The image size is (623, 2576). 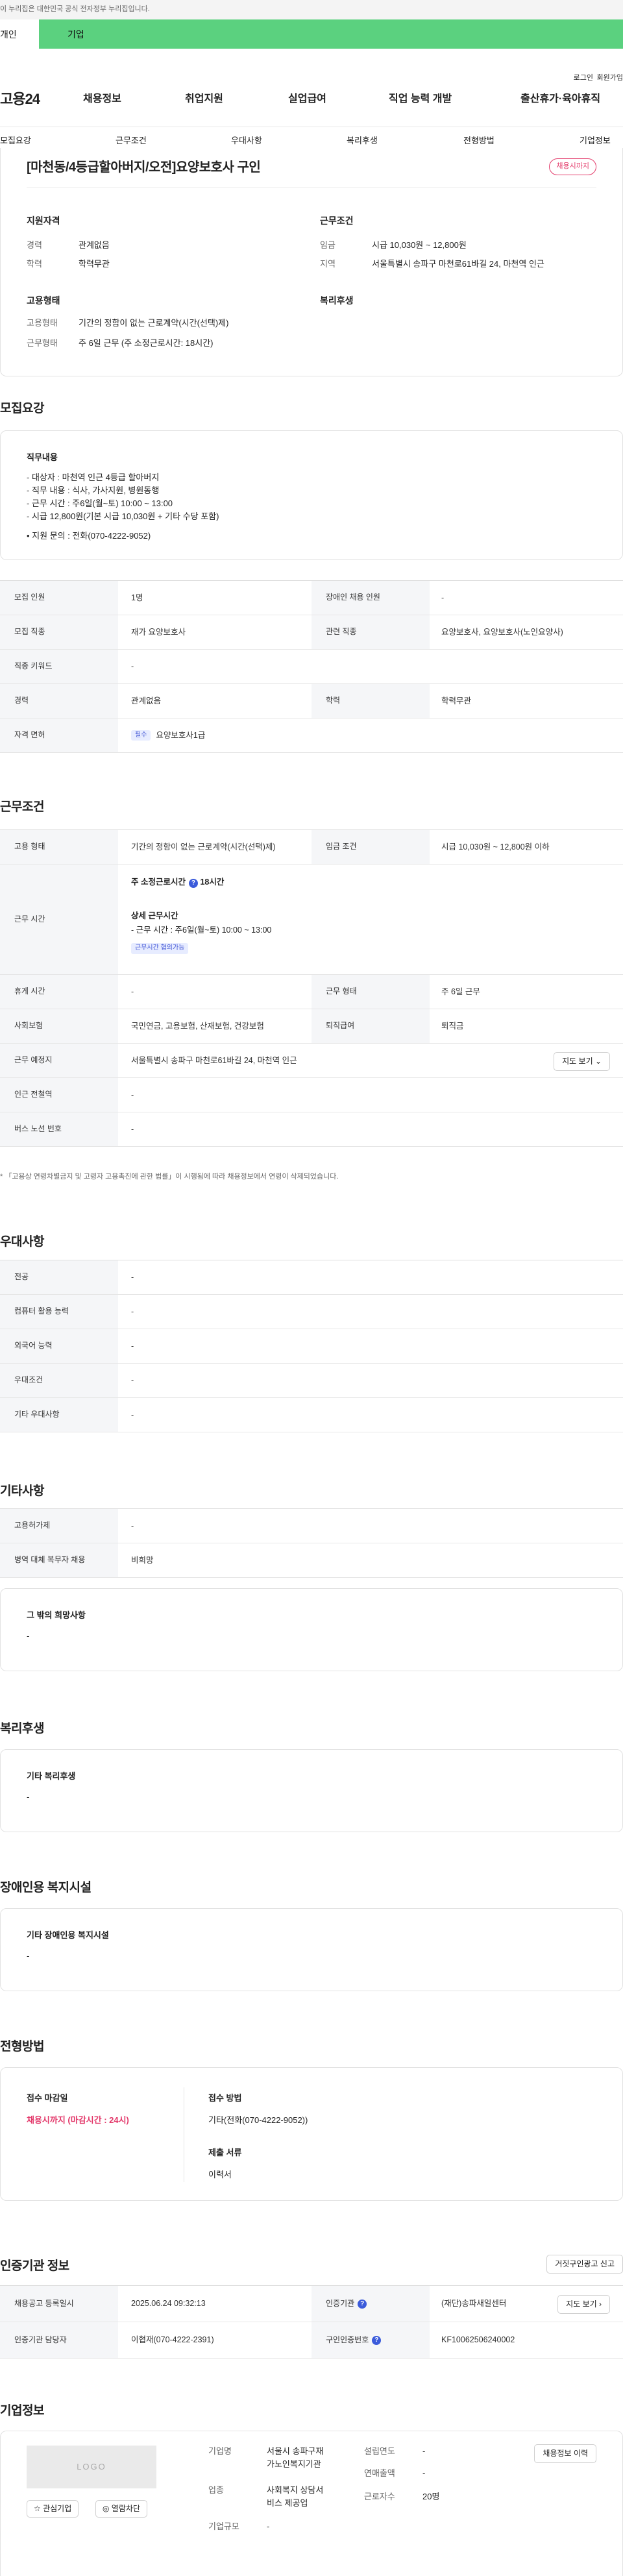 What do you see at coordinates (331, 34) in the screenshot?
I see `tab-company: 기업` at bounding box center [331, 34].